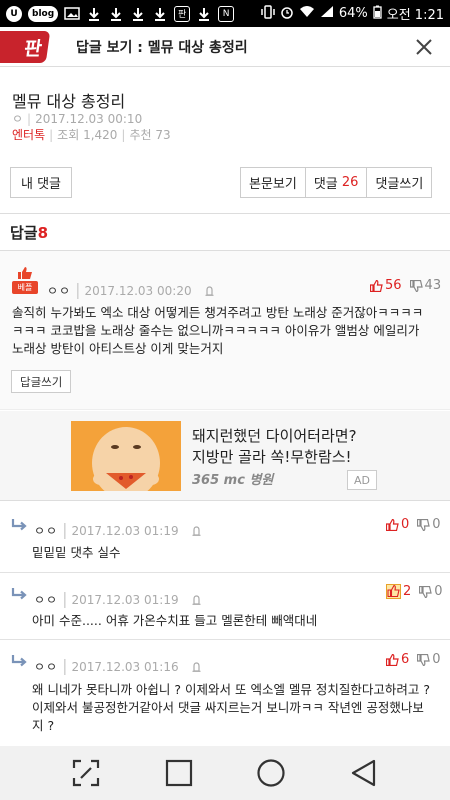 This screenshot has height=800, width=450. I want to click on ad-headline: 돼지런했던 다이어터라면?, so click(274, 436).